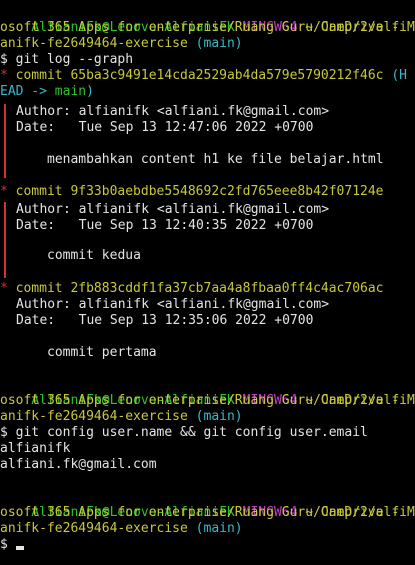 The height and width of the screenshot is (565, 415). Describe the element at coordinates (90, 91) in the screenshot. I see `commit-ref-close: )` at that location.